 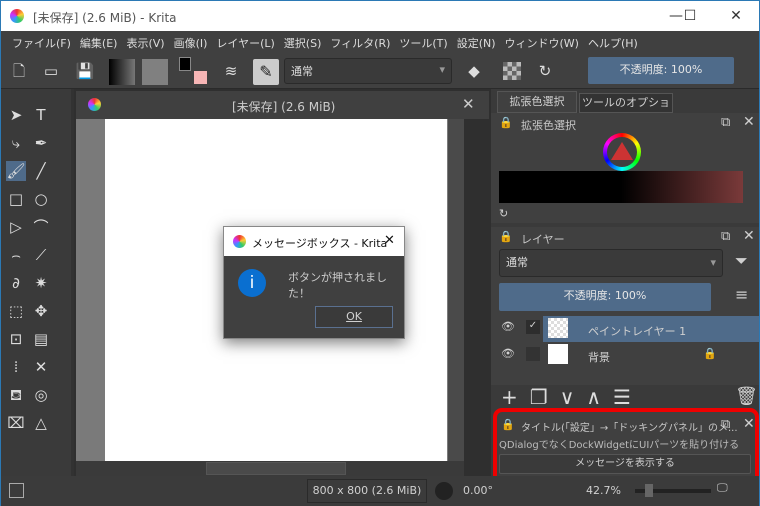 I want to click on tab-advanced-color-selector: 拡張色選択, so click(x=537, y=102).